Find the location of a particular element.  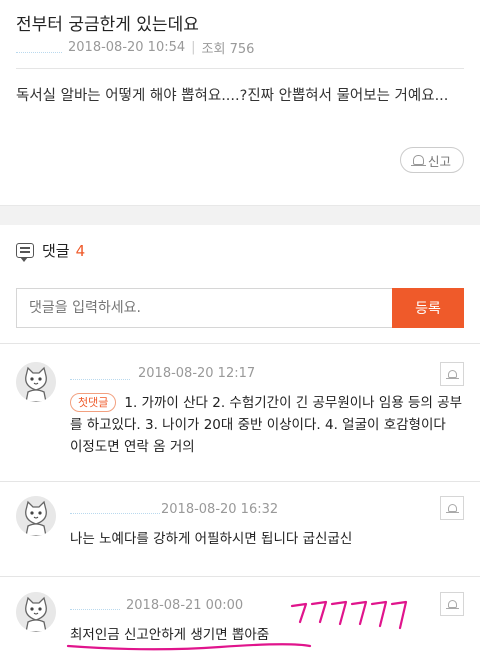

post-title: 전부터 궁금한게 있는데요 is located at coordinates (107, 25).